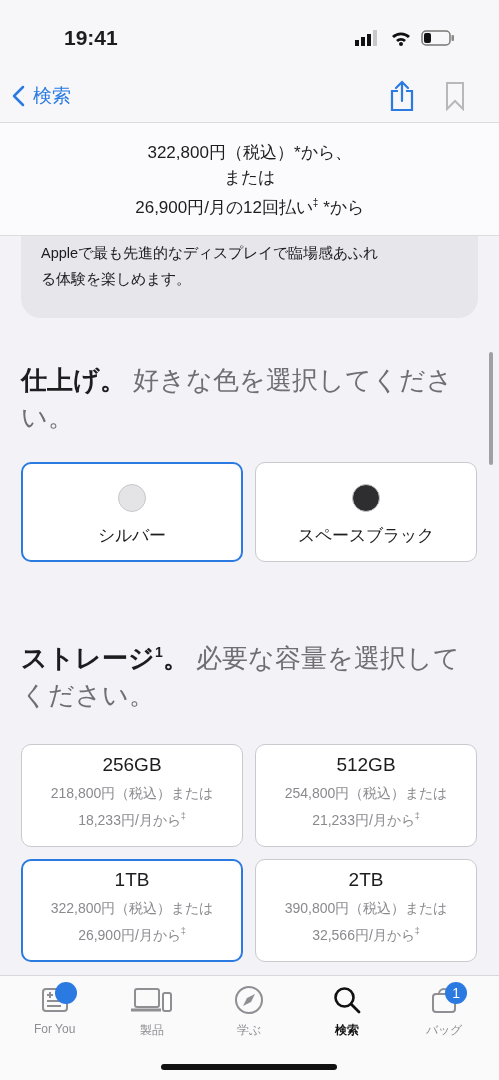 This screenshot has height=1080, width=499. I want to click on storage-price: 390,800円（税込）または, so click(366, 909).